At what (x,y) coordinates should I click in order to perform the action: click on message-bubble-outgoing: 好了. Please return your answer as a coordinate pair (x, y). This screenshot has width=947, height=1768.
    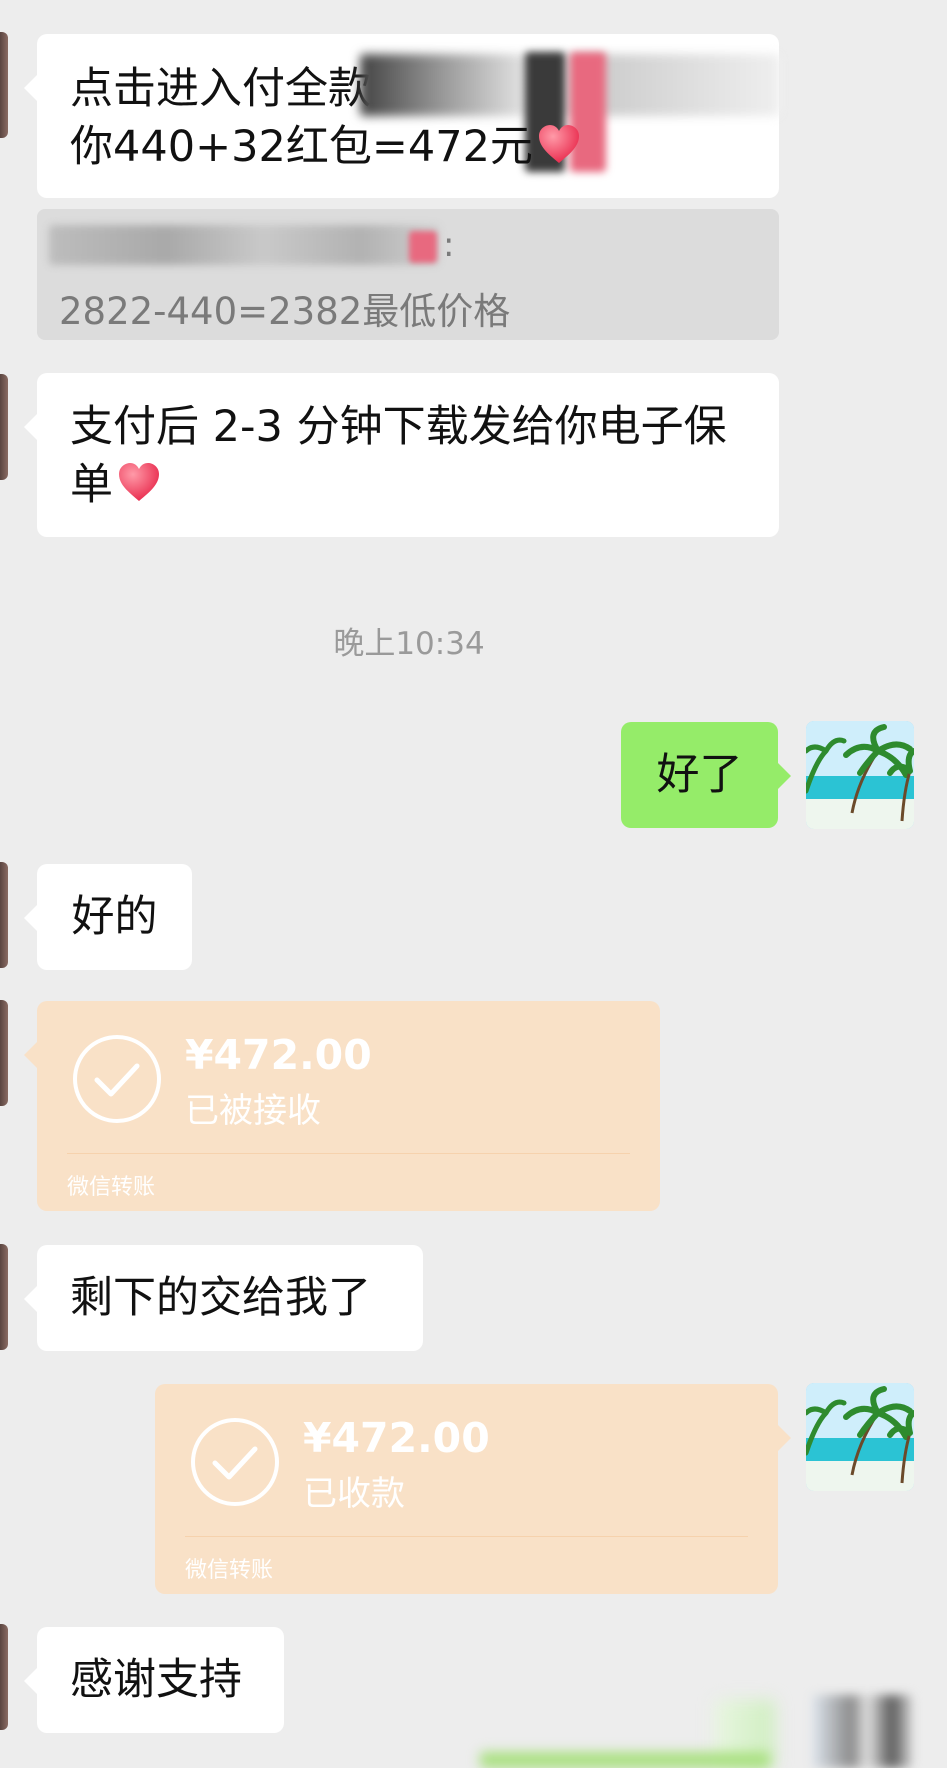
    Looking at the image, I should click on (706, 775).